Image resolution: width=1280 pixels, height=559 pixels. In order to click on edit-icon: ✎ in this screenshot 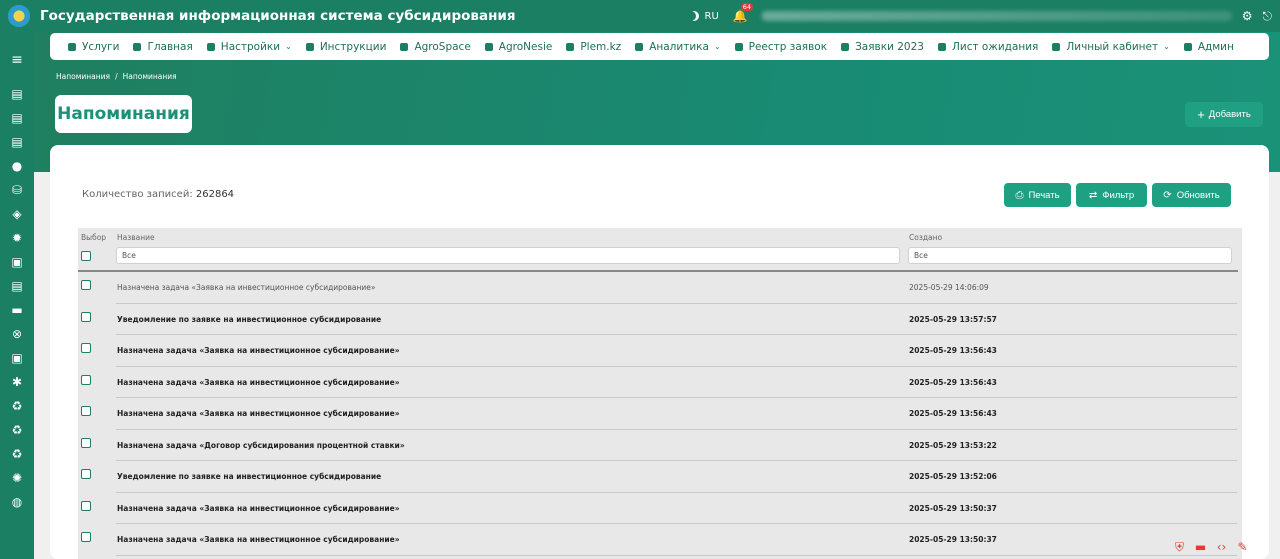, I will do `click(1242, 547)`.